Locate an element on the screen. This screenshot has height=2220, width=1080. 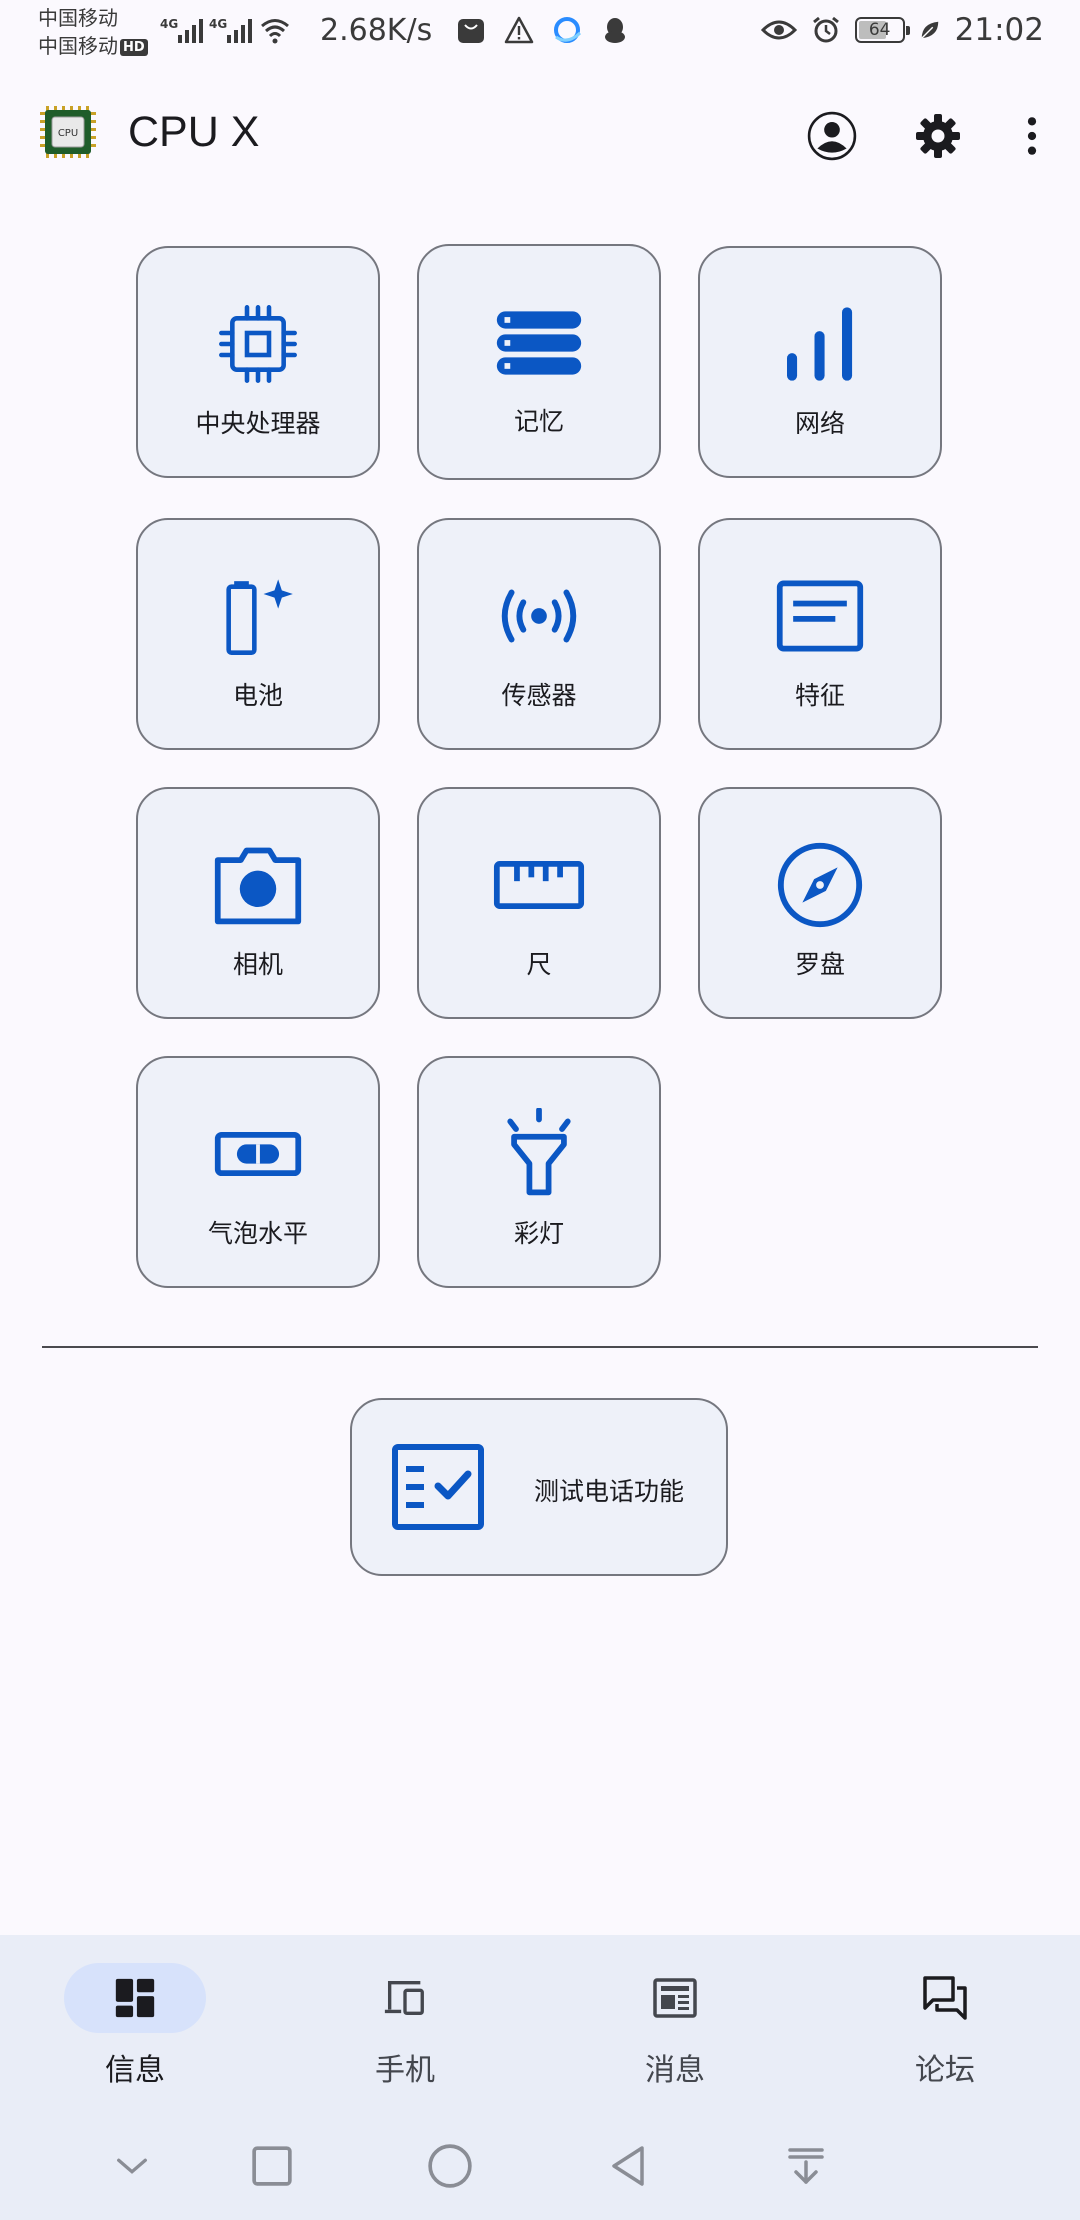
recents-button is located at coordinates (272, 2166).